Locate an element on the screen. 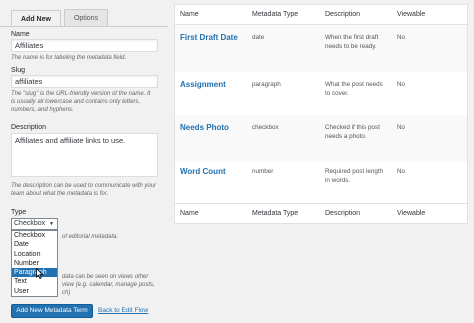 This screenshot has width=474, height=323. column-header-name: Name is located at coordinates (189, 15).